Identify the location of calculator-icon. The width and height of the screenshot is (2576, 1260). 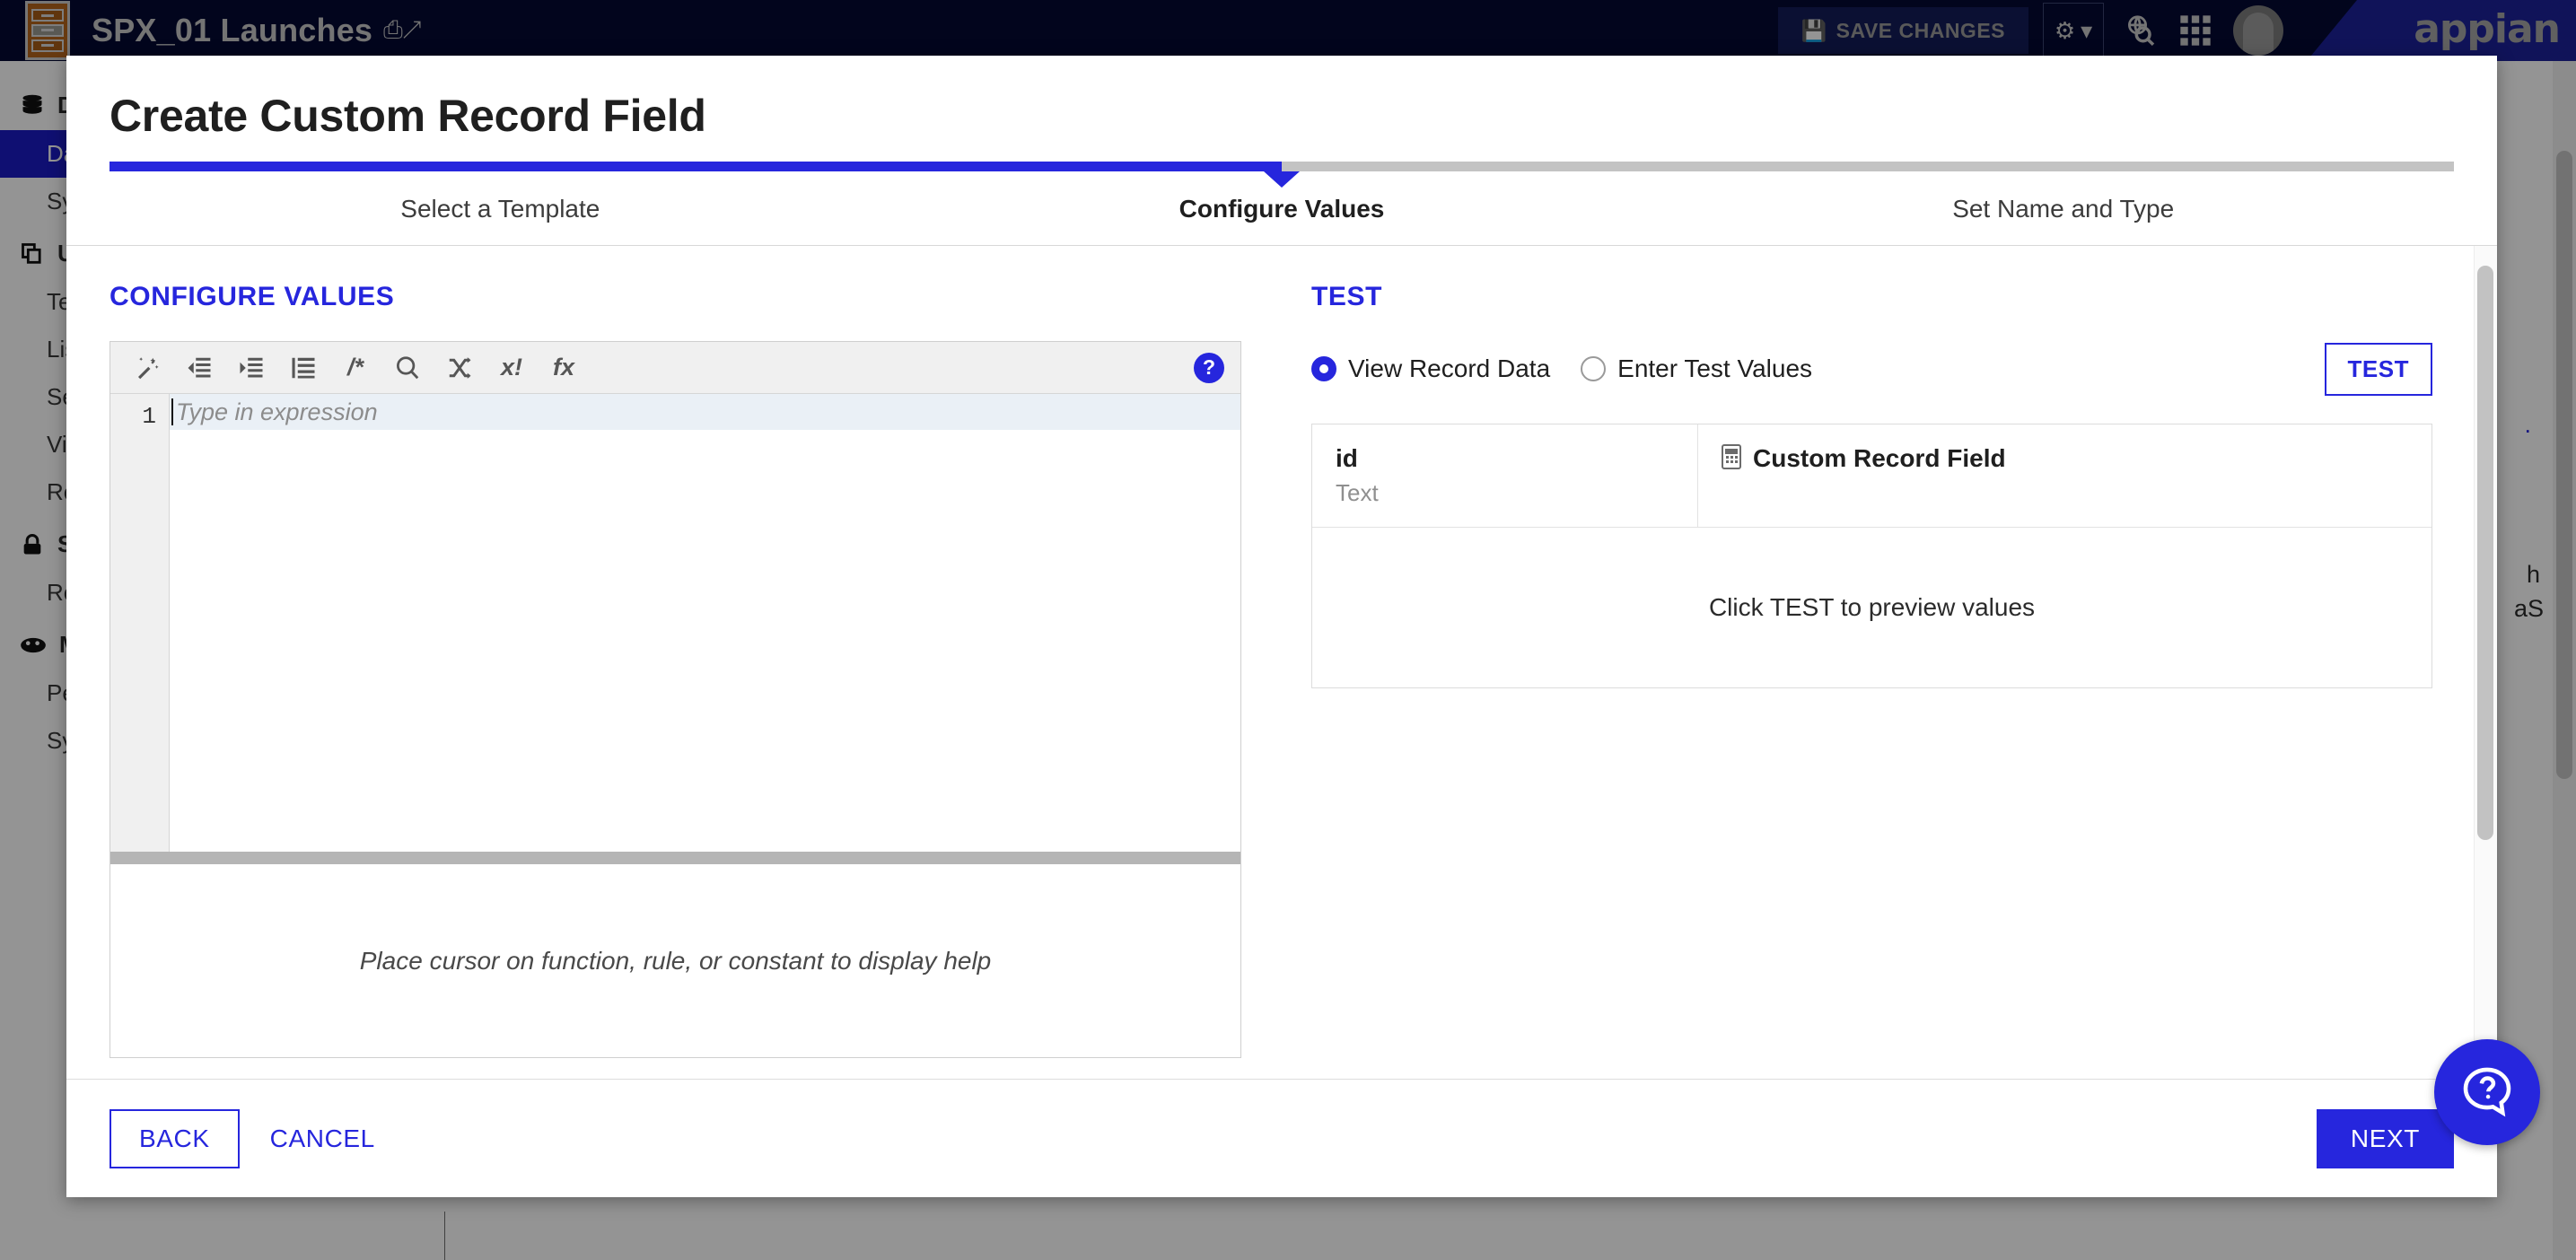
(1731, 456).